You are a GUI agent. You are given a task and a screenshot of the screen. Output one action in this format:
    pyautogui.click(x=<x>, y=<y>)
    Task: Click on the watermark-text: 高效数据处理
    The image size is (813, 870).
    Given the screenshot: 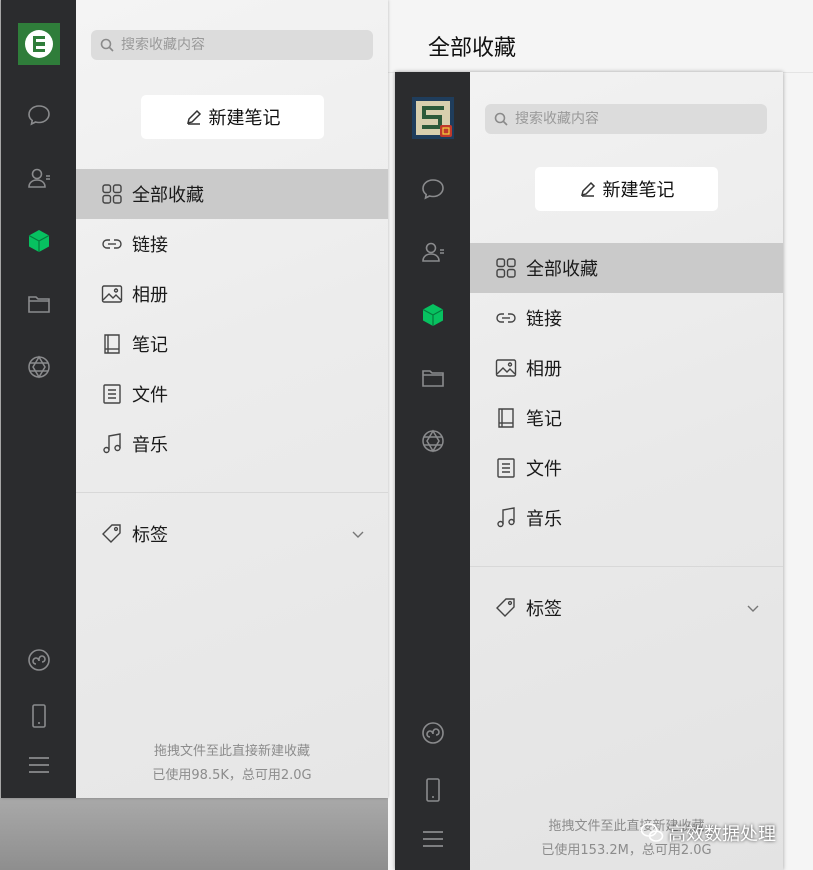 What is the action you would take?
    pyautogui.click(x=722, y=834)
    